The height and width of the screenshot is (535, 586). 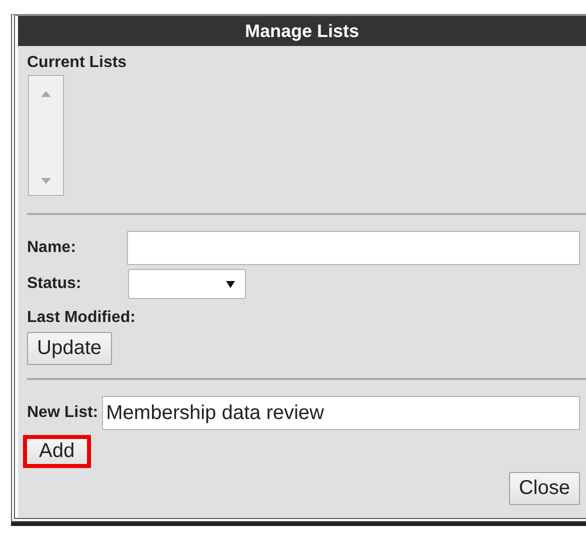 What do you see at coordinates (52, 248) in the screenshot?
I see `name-label: Name:` at bounding box center [52, 248].